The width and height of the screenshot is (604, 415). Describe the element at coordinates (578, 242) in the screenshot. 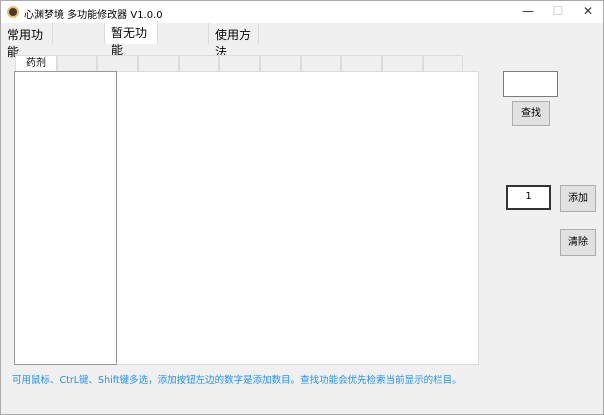

I see `clear-button: 清除` at that location.